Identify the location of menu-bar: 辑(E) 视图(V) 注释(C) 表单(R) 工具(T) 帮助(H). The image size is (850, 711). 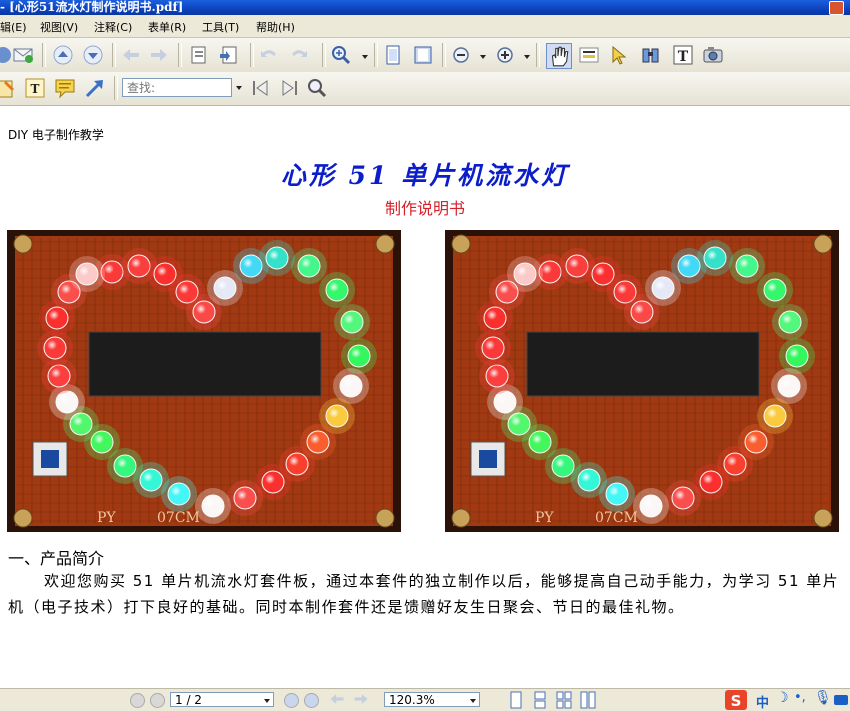
(425, 26).